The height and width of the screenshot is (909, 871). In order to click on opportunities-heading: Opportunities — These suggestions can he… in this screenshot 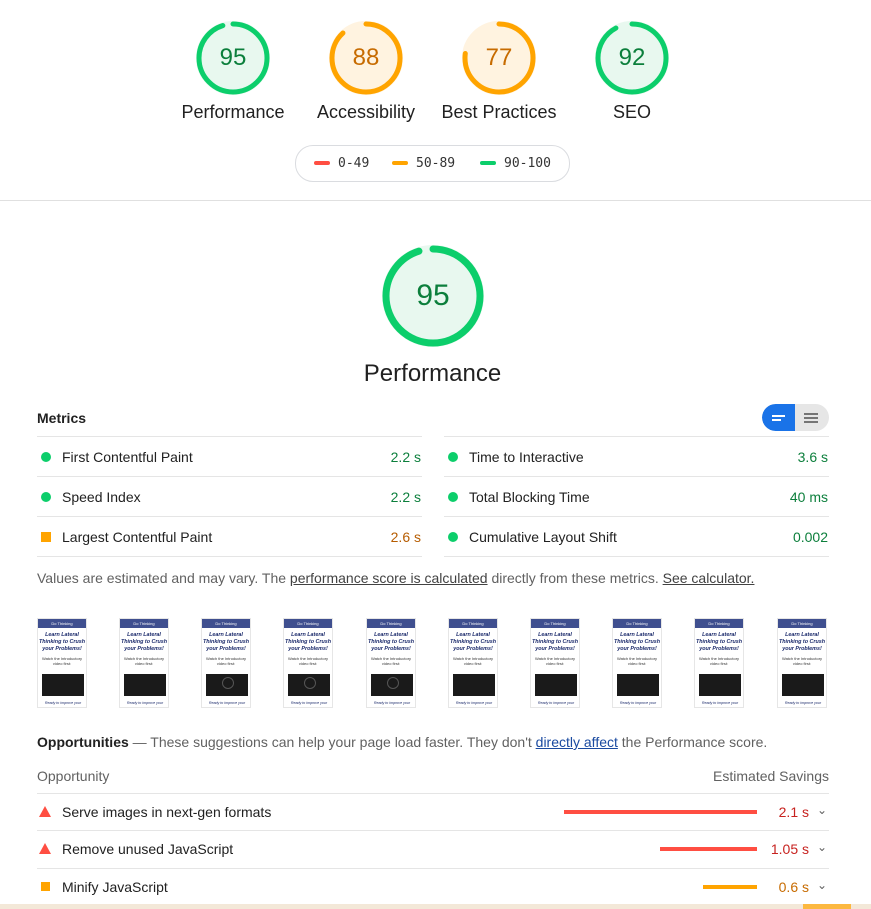, I will do `click(402, 742)`.